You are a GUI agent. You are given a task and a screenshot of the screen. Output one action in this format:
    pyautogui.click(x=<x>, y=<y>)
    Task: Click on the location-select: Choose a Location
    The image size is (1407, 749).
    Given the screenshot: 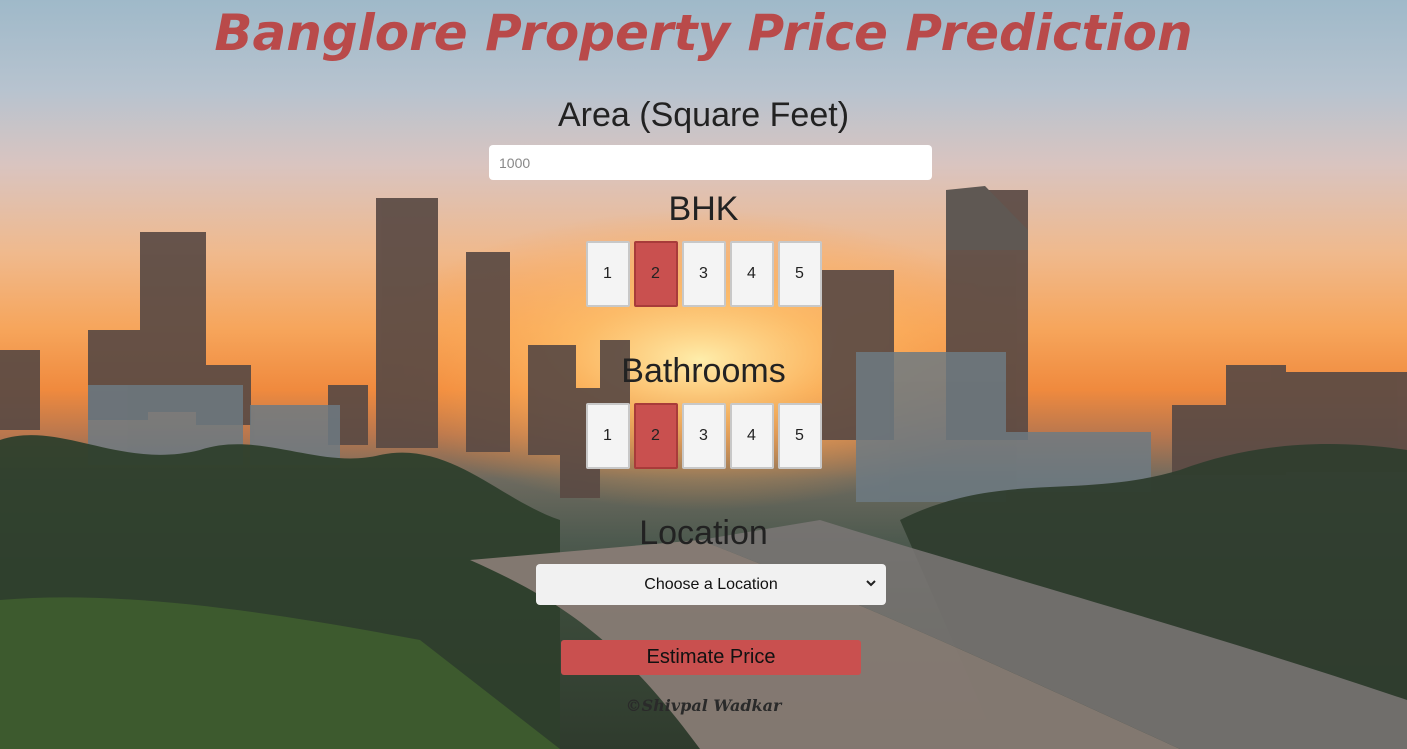 What is the action you would take?
    pyautogui.click(x=711, y=584)
    